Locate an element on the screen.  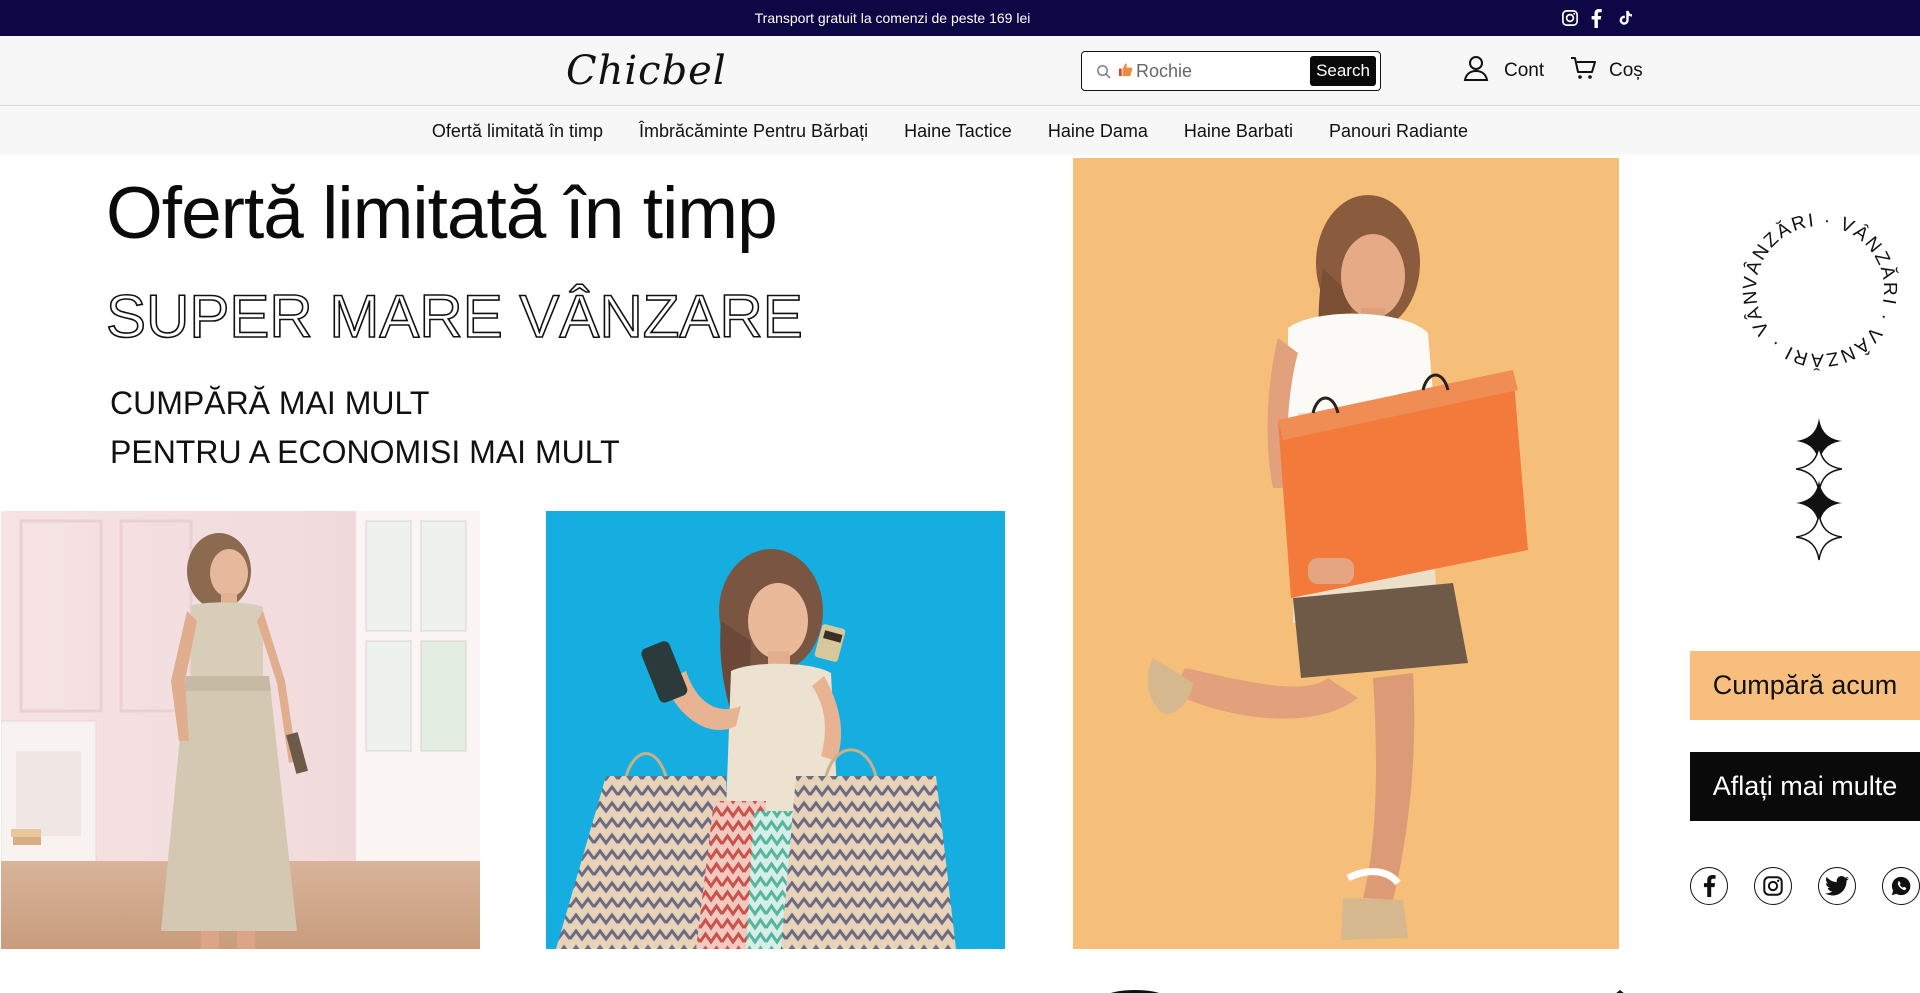
learn-more-button: Aflați mai multe is located at coordinates (1805, 786).